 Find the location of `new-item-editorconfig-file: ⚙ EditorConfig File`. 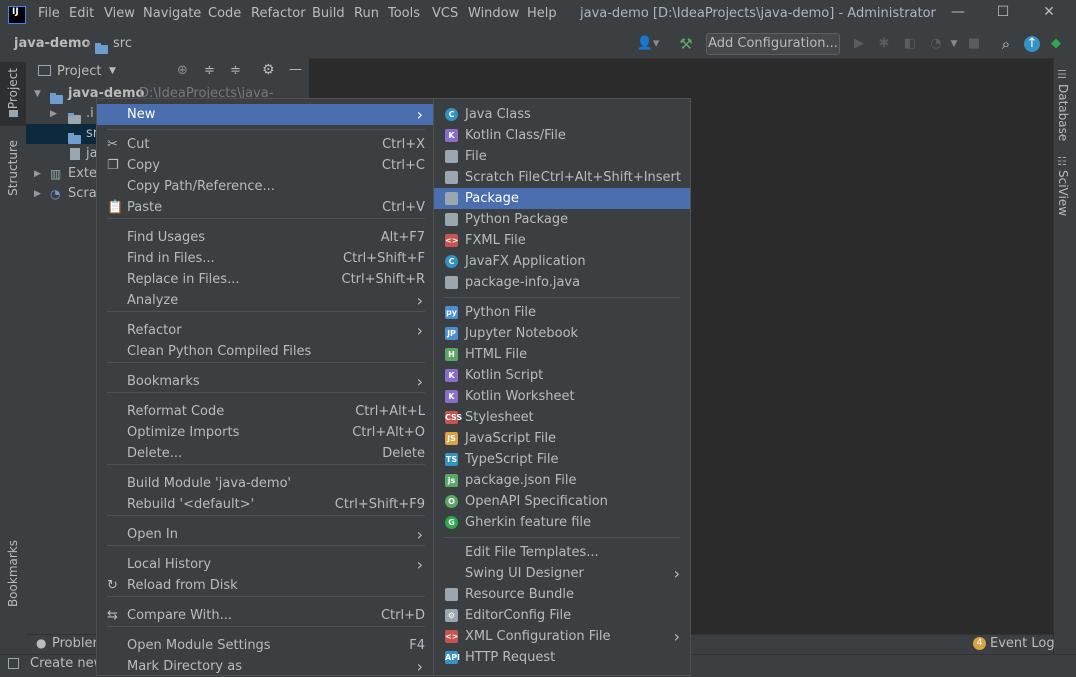

new-item-editorconfig-file: ⚙ EditorConfig File is located at coordinates (562, 615).